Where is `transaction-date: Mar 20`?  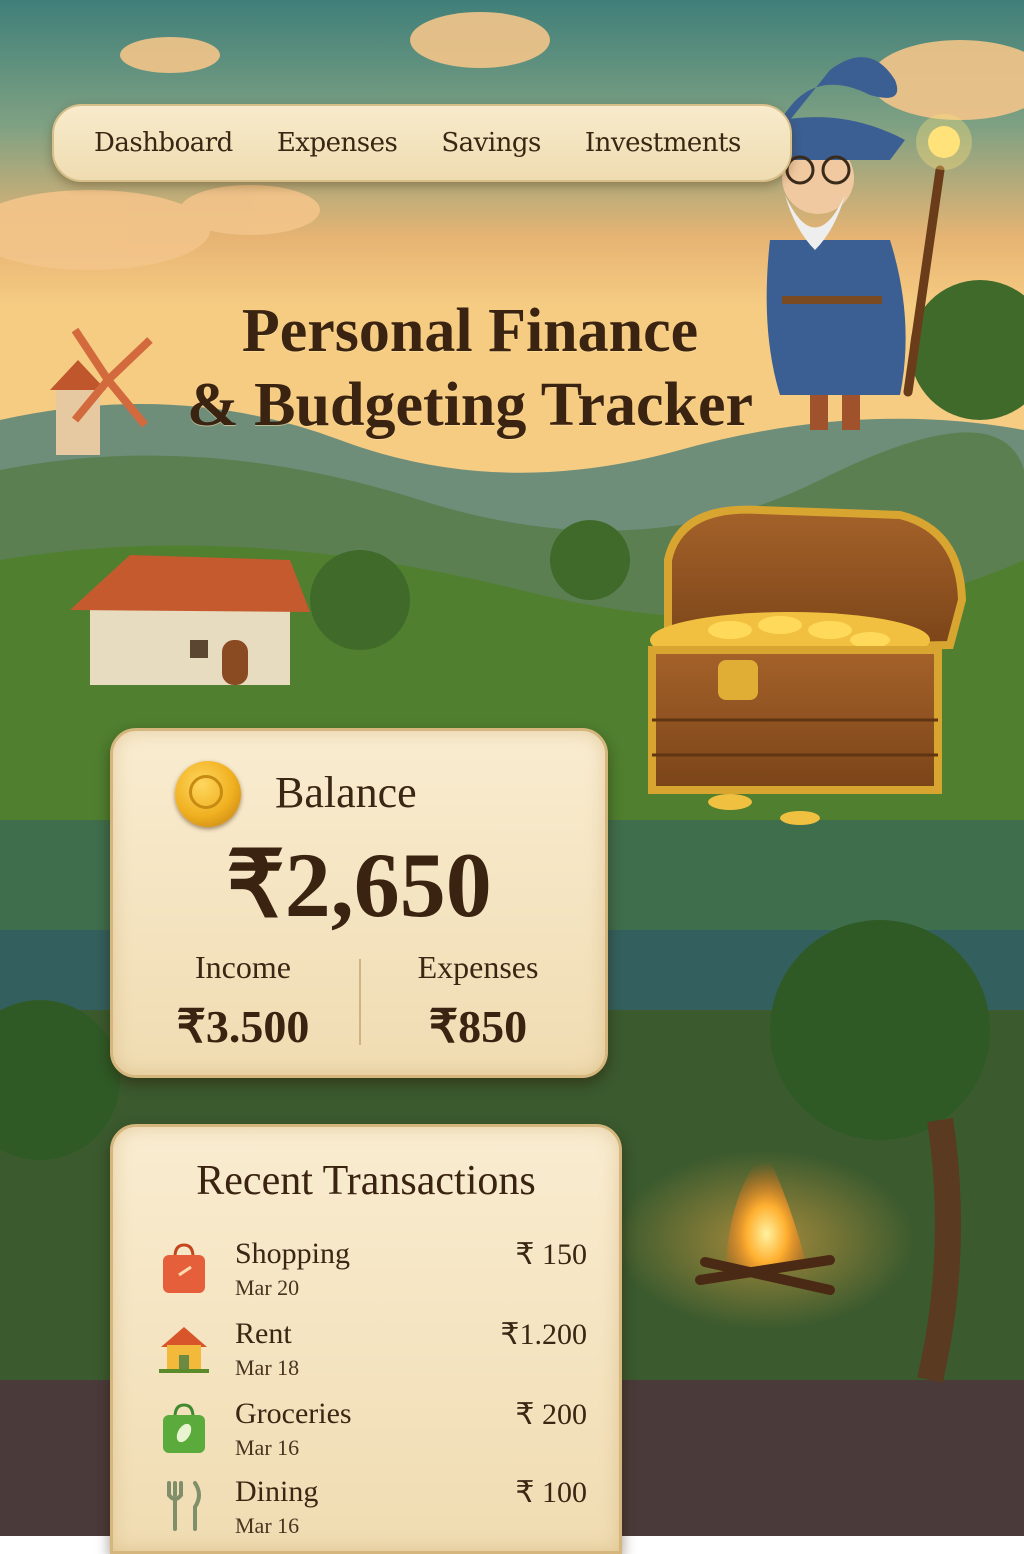
transaction-date: Mar 20 is located at coordinates (267, 1287).